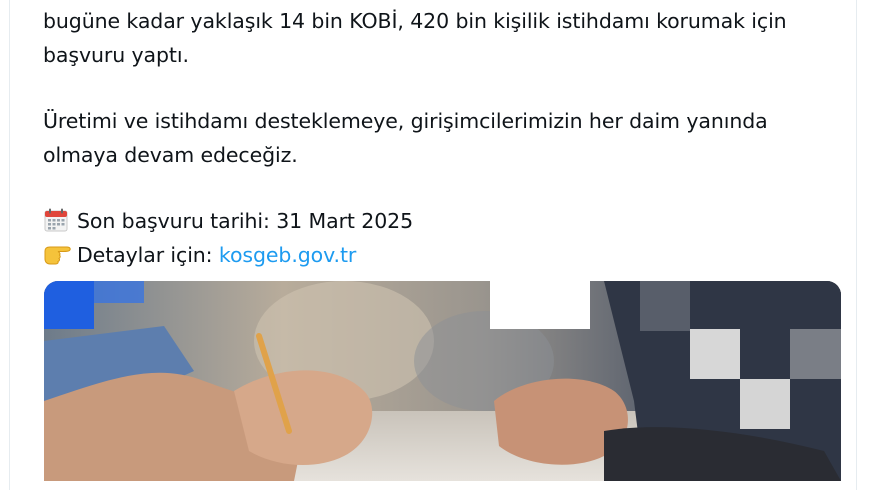 Image resolution: width=869 pixels, height=490 pixels. I want to click on pointing-hand-icon, so click(57, 254).